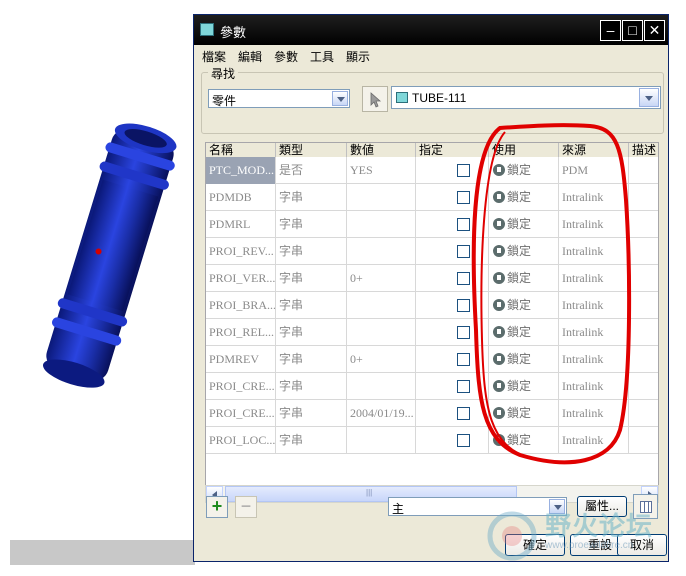  I want to click on table-row: PTC_MOD... 是否 YES 鎖定 PDM, so click(432, 170).